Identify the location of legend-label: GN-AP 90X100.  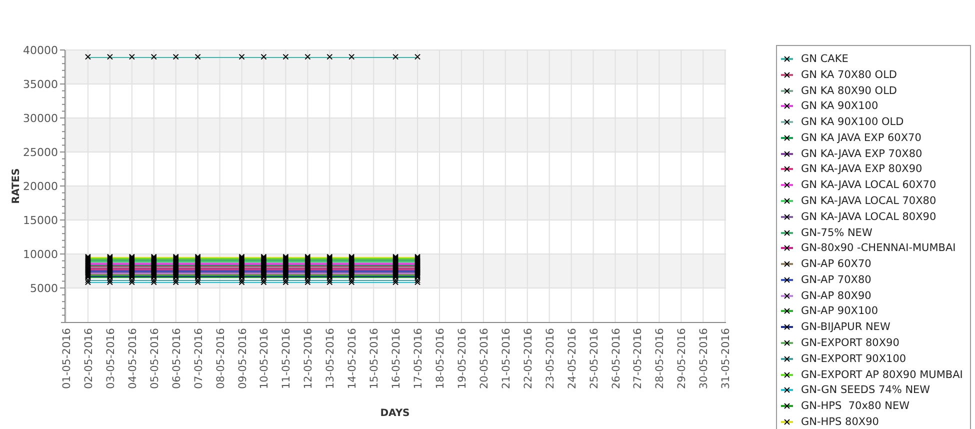
(839, 311).